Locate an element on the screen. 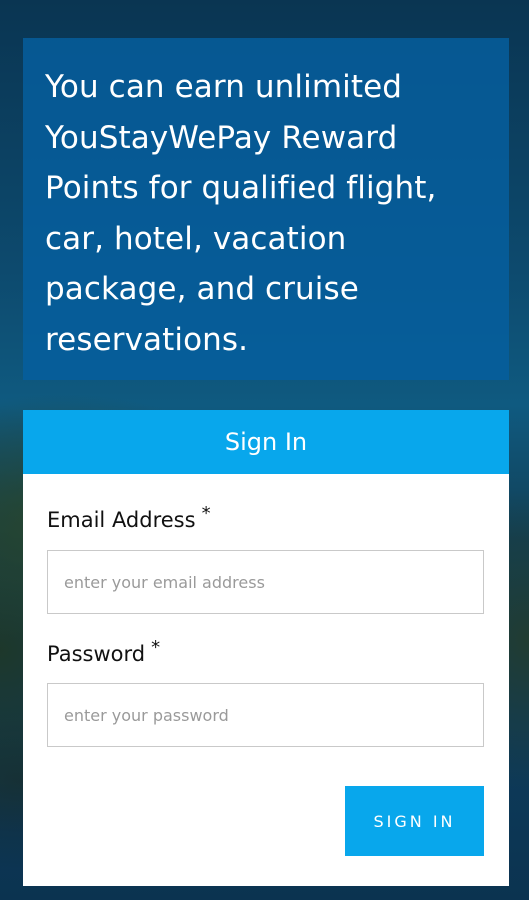 Image resolution: width=529 pixels, height=900 pixels. signin-title: Sign In is located at coordinates (266, 442).